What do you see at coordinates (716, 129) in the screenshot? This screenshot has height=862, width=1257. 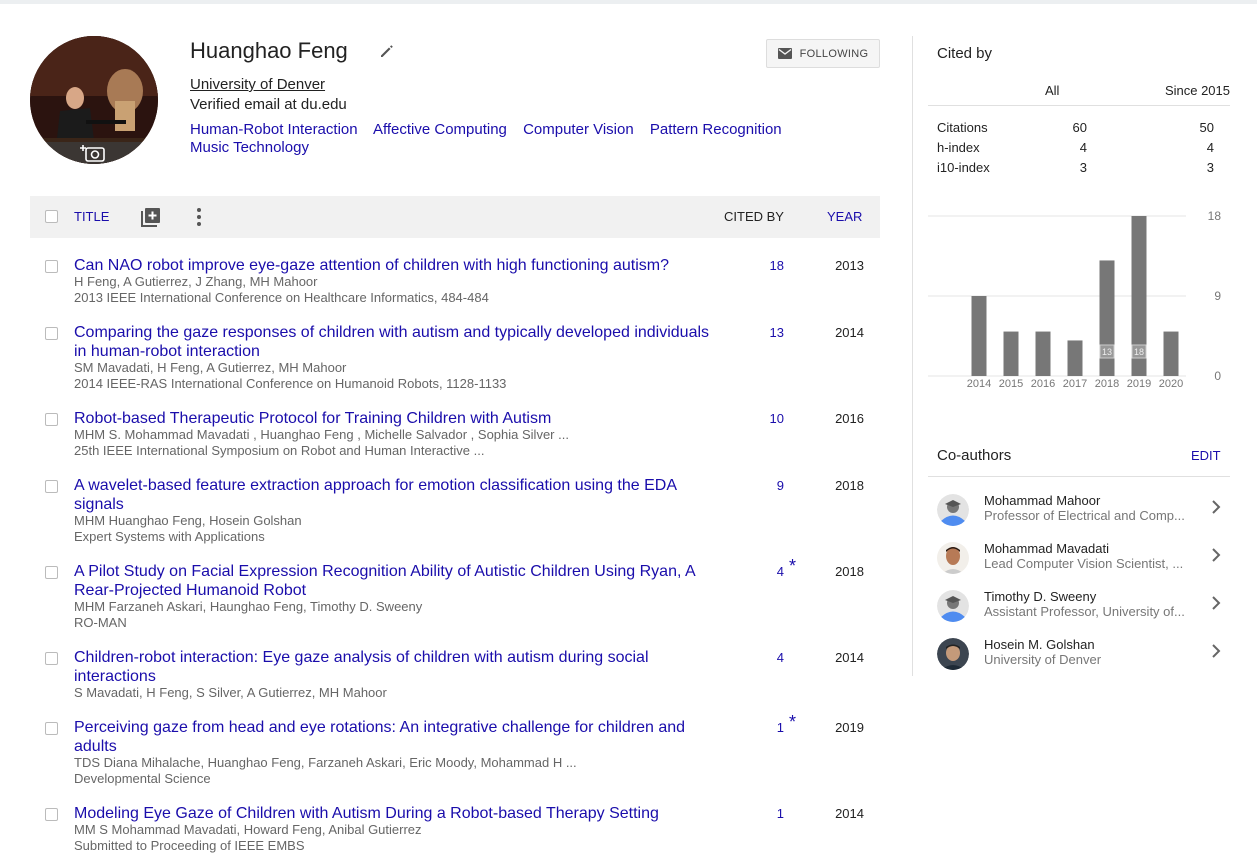 I see `interest-link: Pattern Recognition` at bounding box center [716, 129].